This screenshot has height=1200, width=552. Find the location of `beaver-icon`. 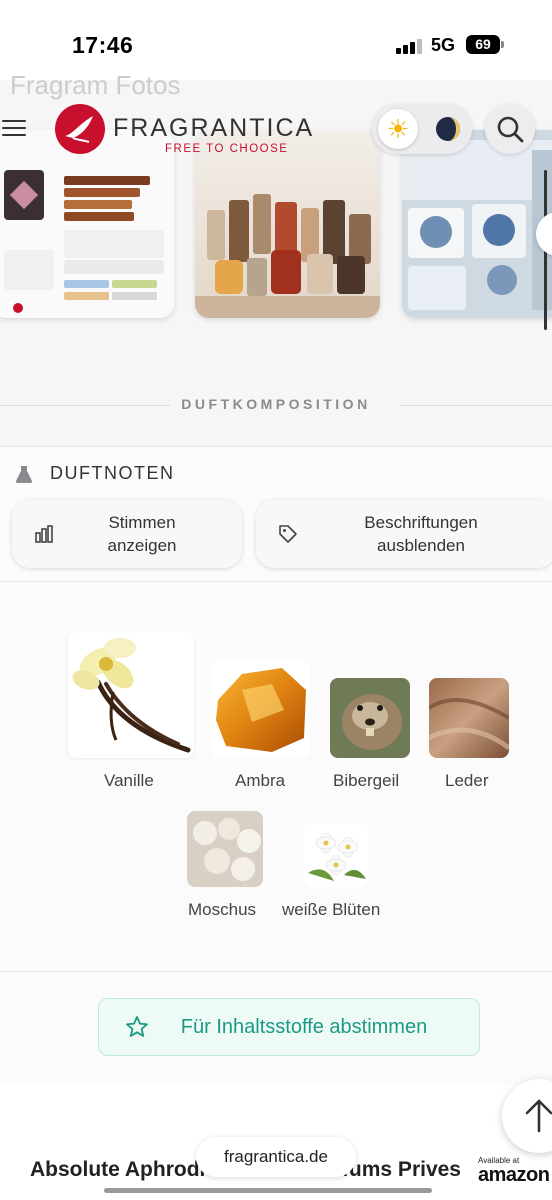

beaver-icon is located at coordinates (370, 718).